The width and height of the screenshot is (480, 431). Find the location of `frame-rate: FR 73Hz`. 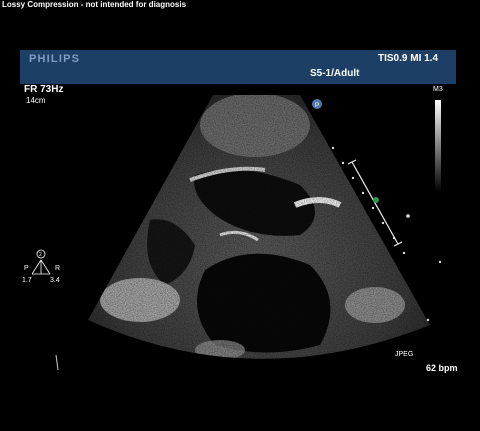

frame-rate: FR 73Hz is located at coordinates (44, 89).